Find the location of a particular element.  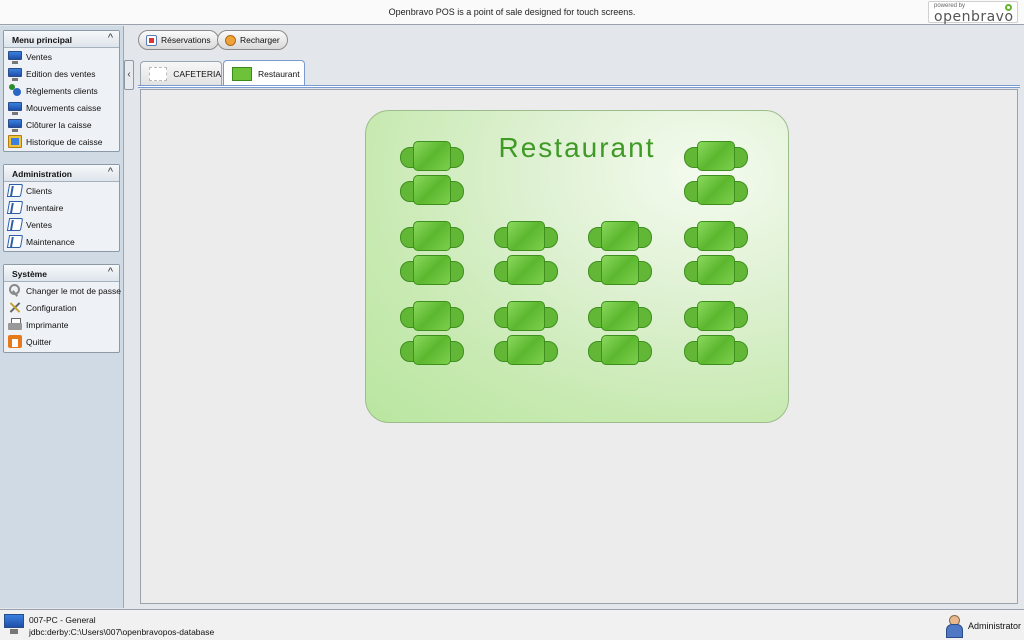

sidebar-item-edition-des-ventes: Edition des ventes is located at coordinates (61, 73).